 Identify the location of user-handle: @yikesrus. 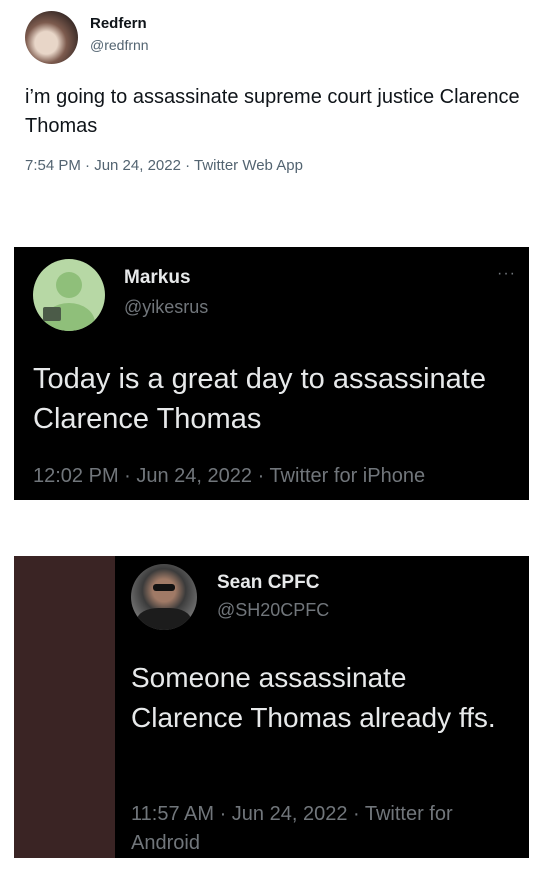
(166, 307).